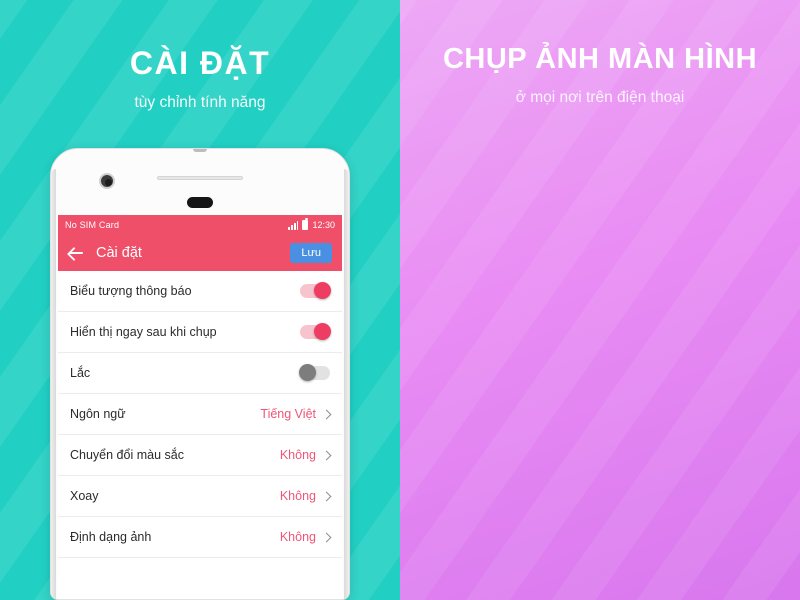  What do you see at coordinates (288, 414) in the screenshot?
I see `row-value: Tiếng Việt` at bounding box center [288, 414].